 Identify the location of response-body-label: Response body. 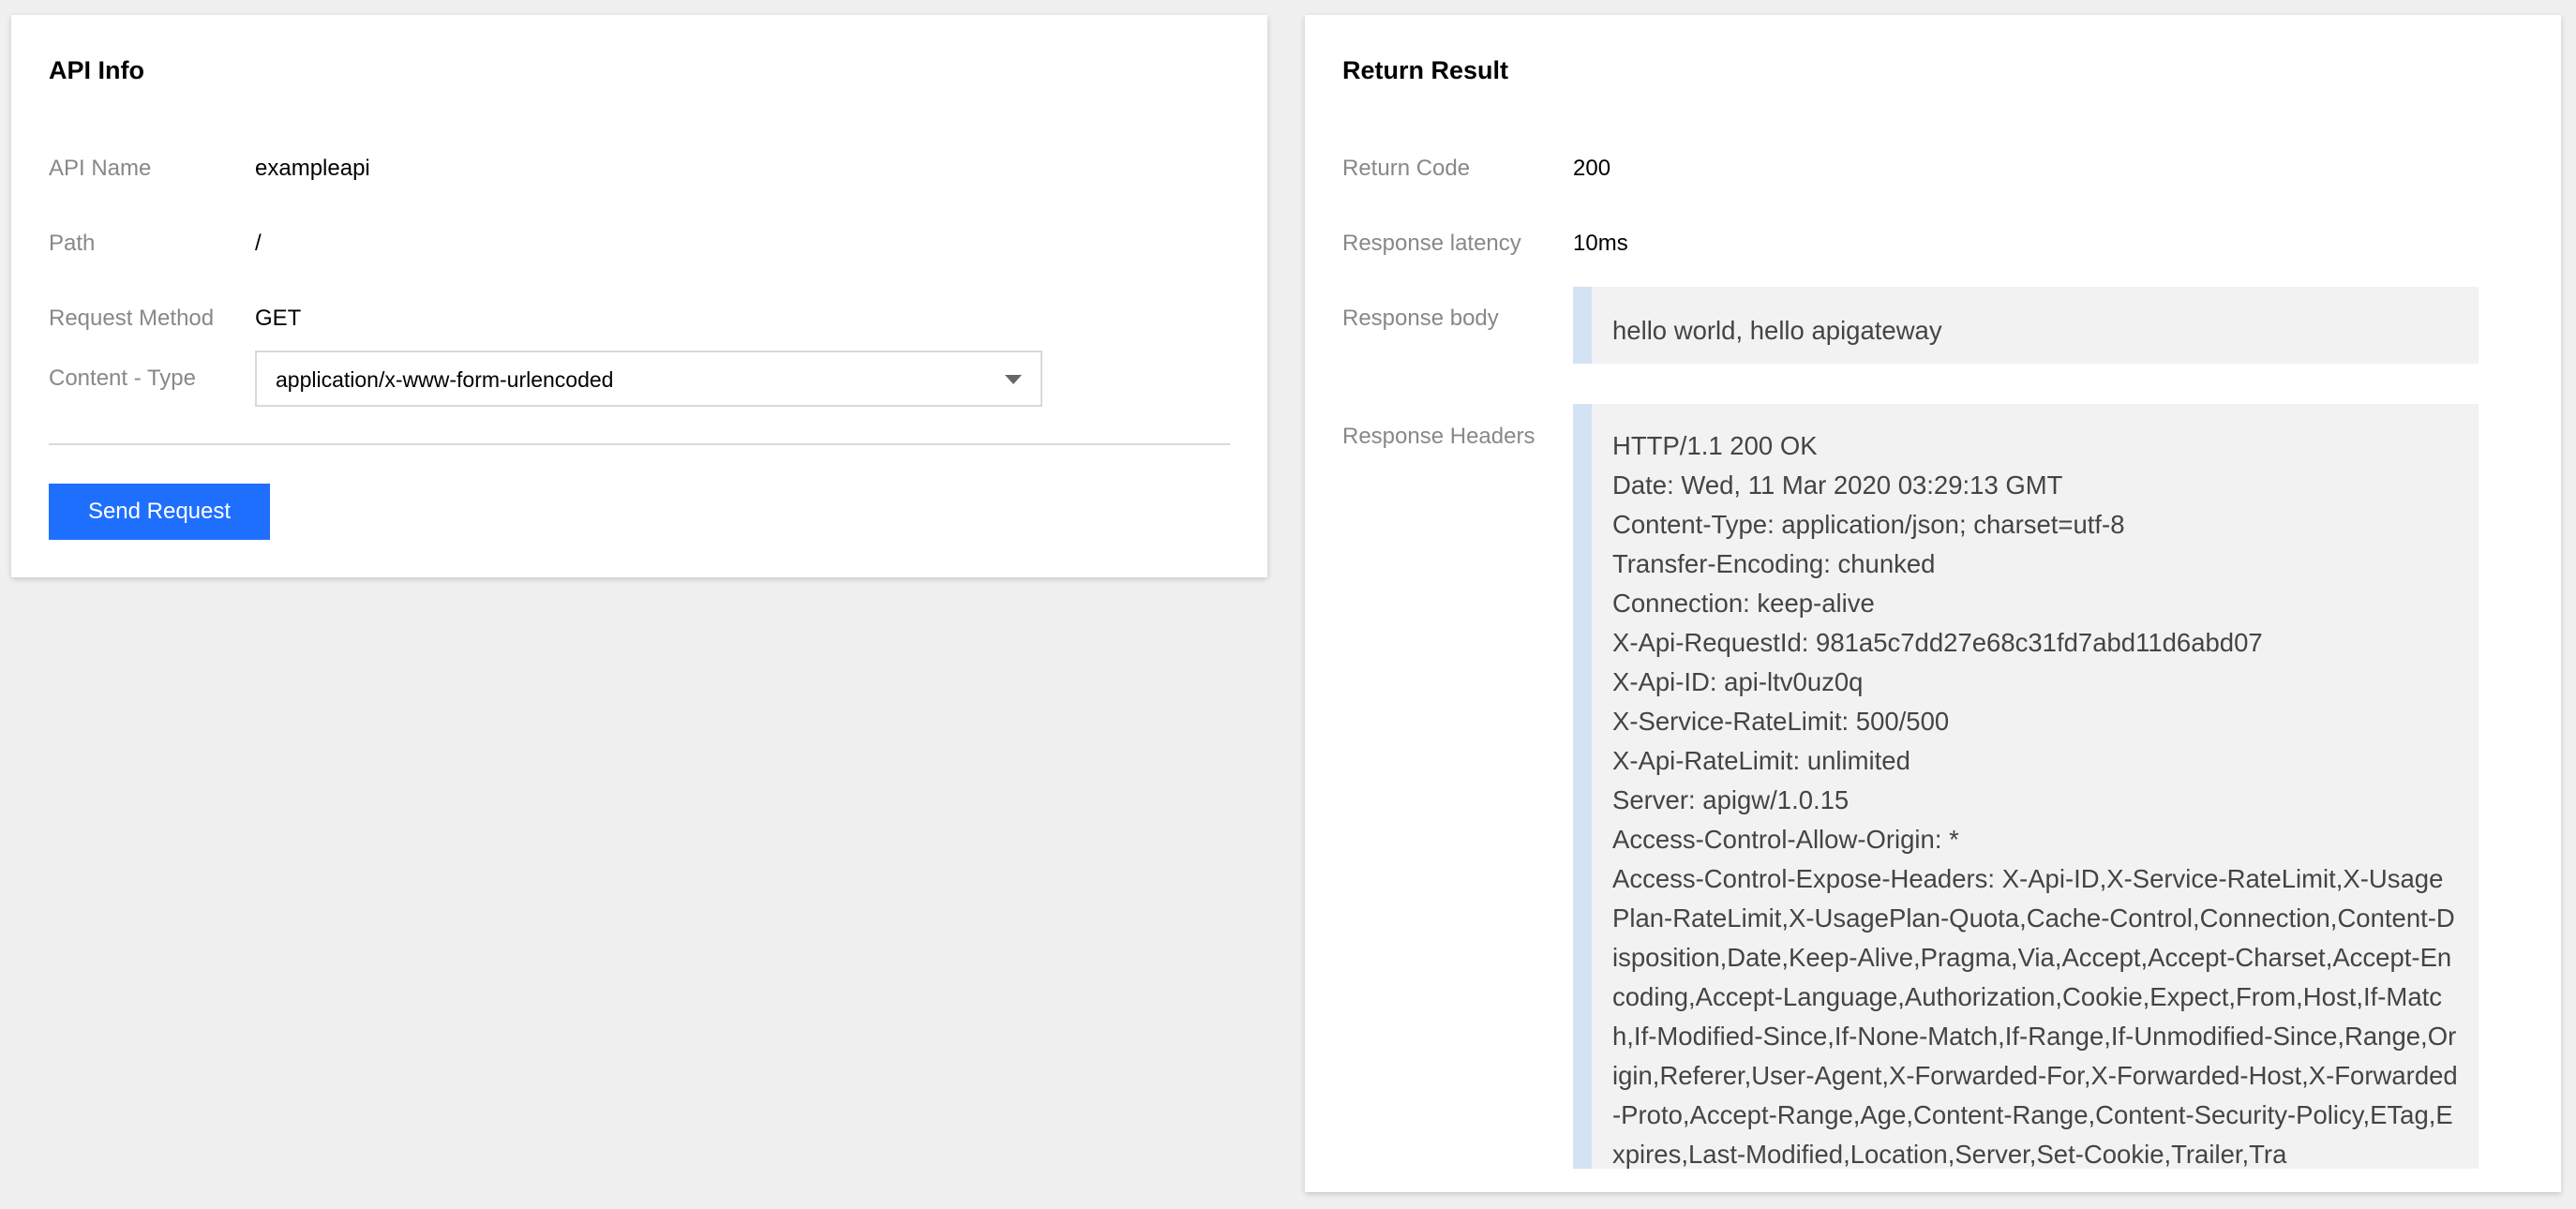
(1421, 319).